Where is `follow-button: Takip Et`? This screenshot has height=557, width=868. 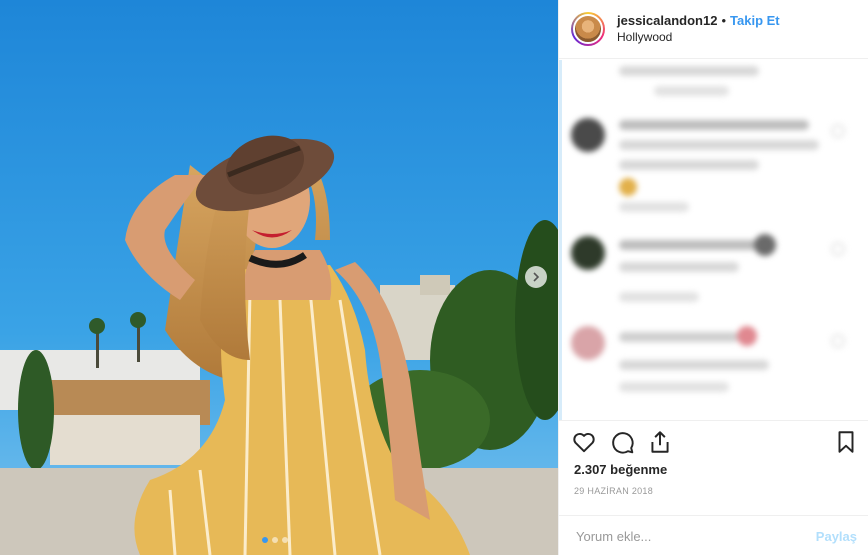 follow-button: Takip Et is located at coordinates (755, 20).